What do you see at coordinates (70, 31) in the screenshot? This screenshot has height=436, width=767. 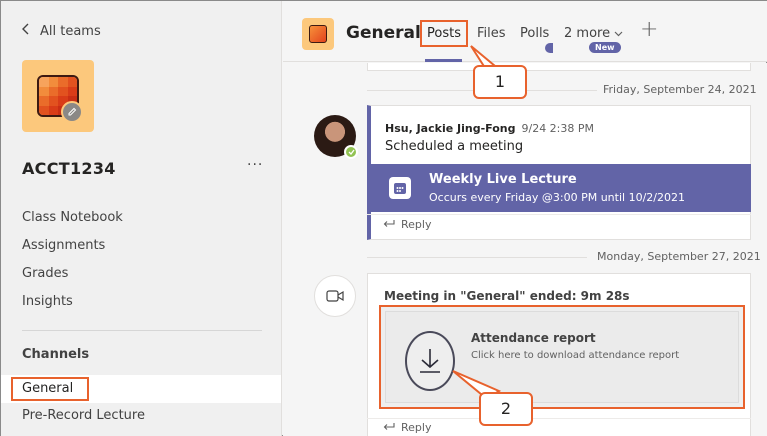 I see `back-label: All teams` at bounding box center [70, 31].